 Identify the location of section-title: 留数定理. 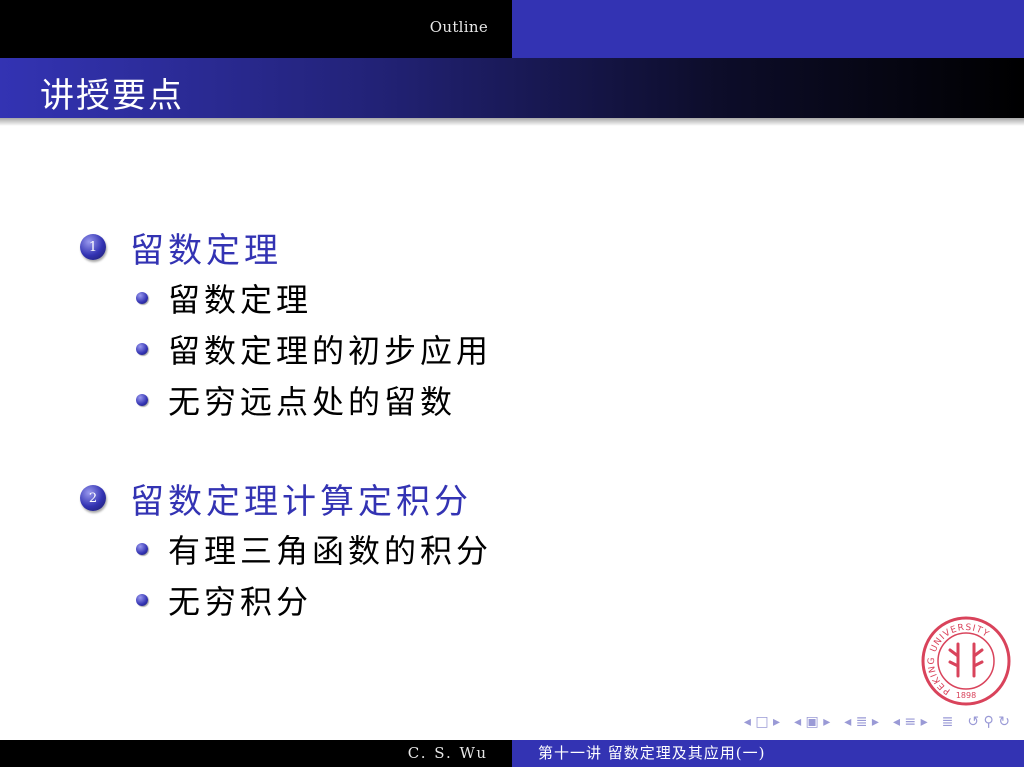
(206, 247).